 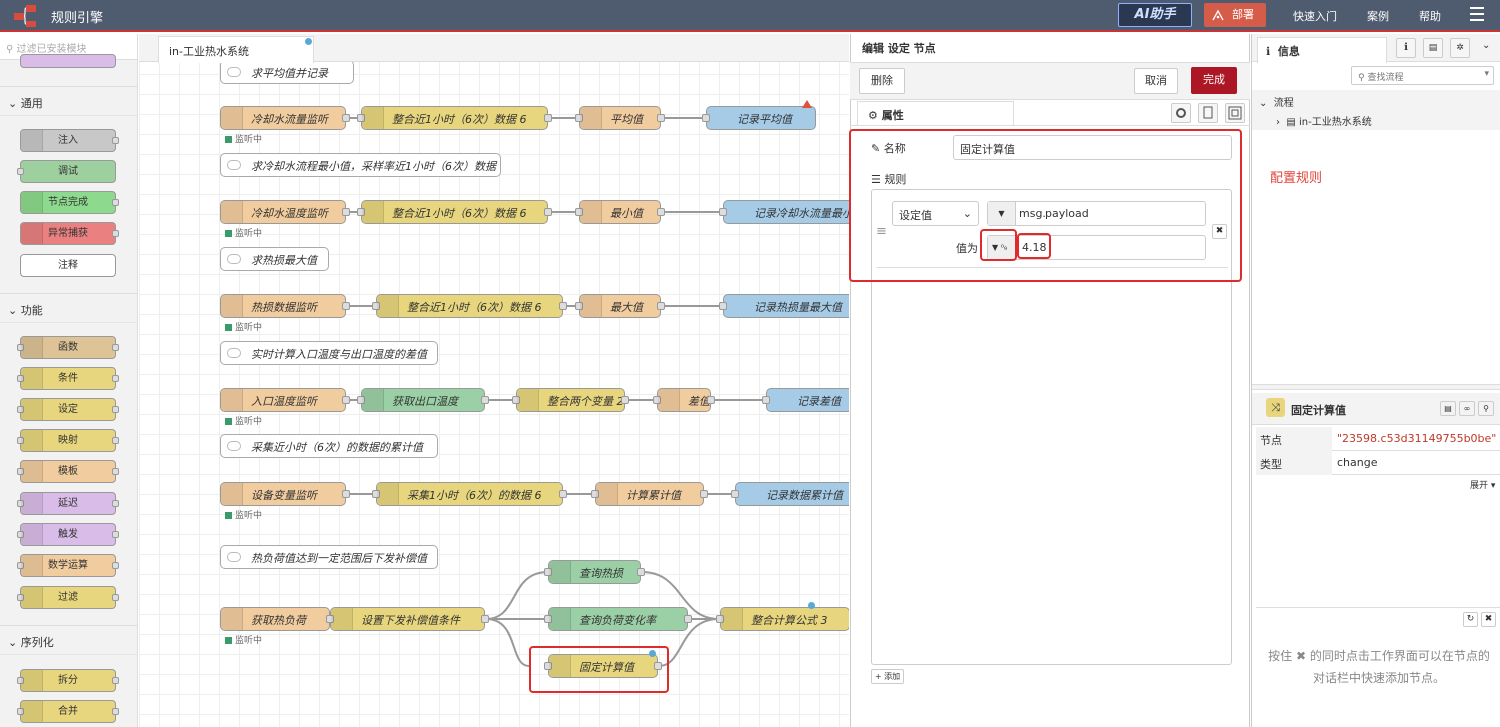 I want to click on palette-node-filter: 过滤, so click(x=68, y=597).